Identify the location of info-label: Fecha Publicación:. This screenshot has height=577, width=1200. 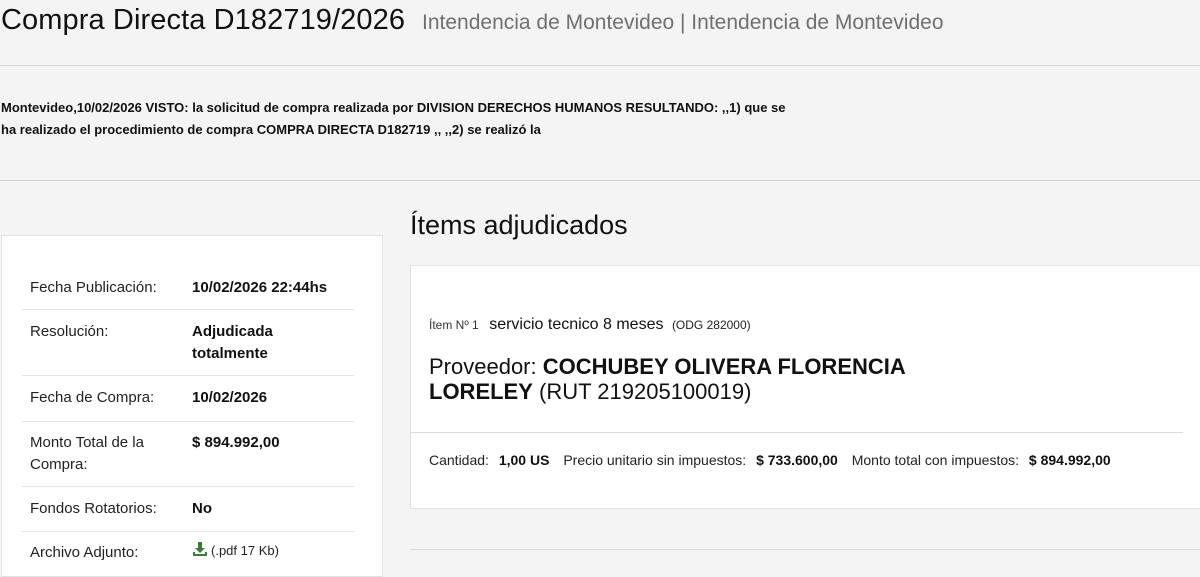
(93, 287).